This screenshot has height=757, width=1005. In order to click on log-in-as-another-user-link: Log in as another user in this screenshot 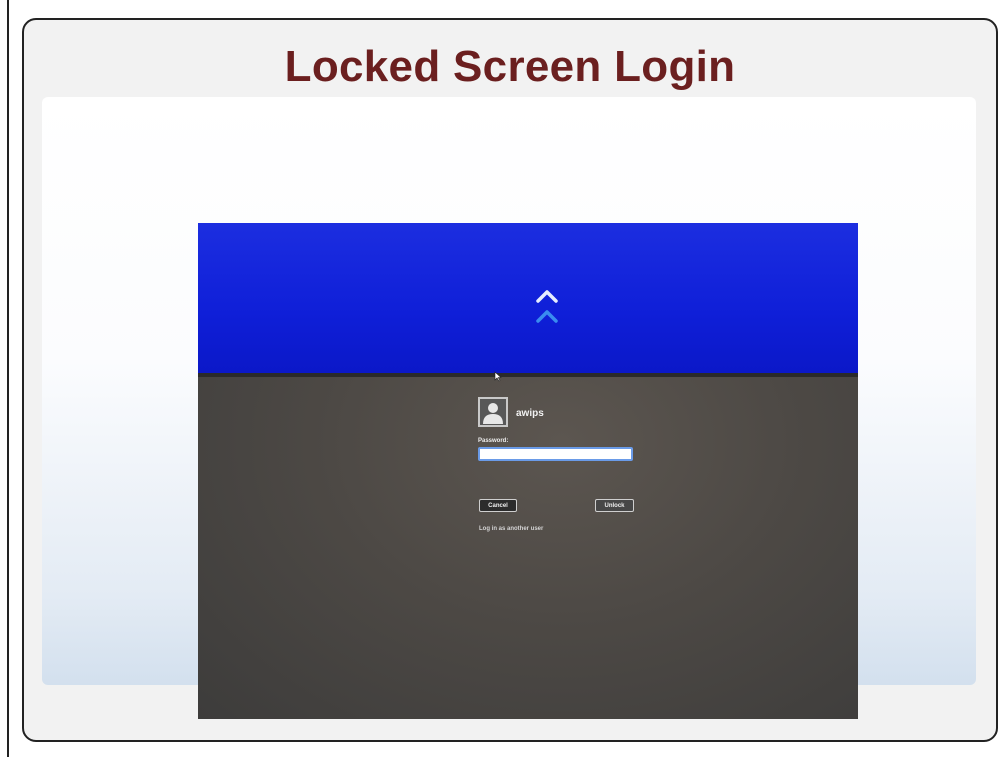, I will do `click(511, 529)`.